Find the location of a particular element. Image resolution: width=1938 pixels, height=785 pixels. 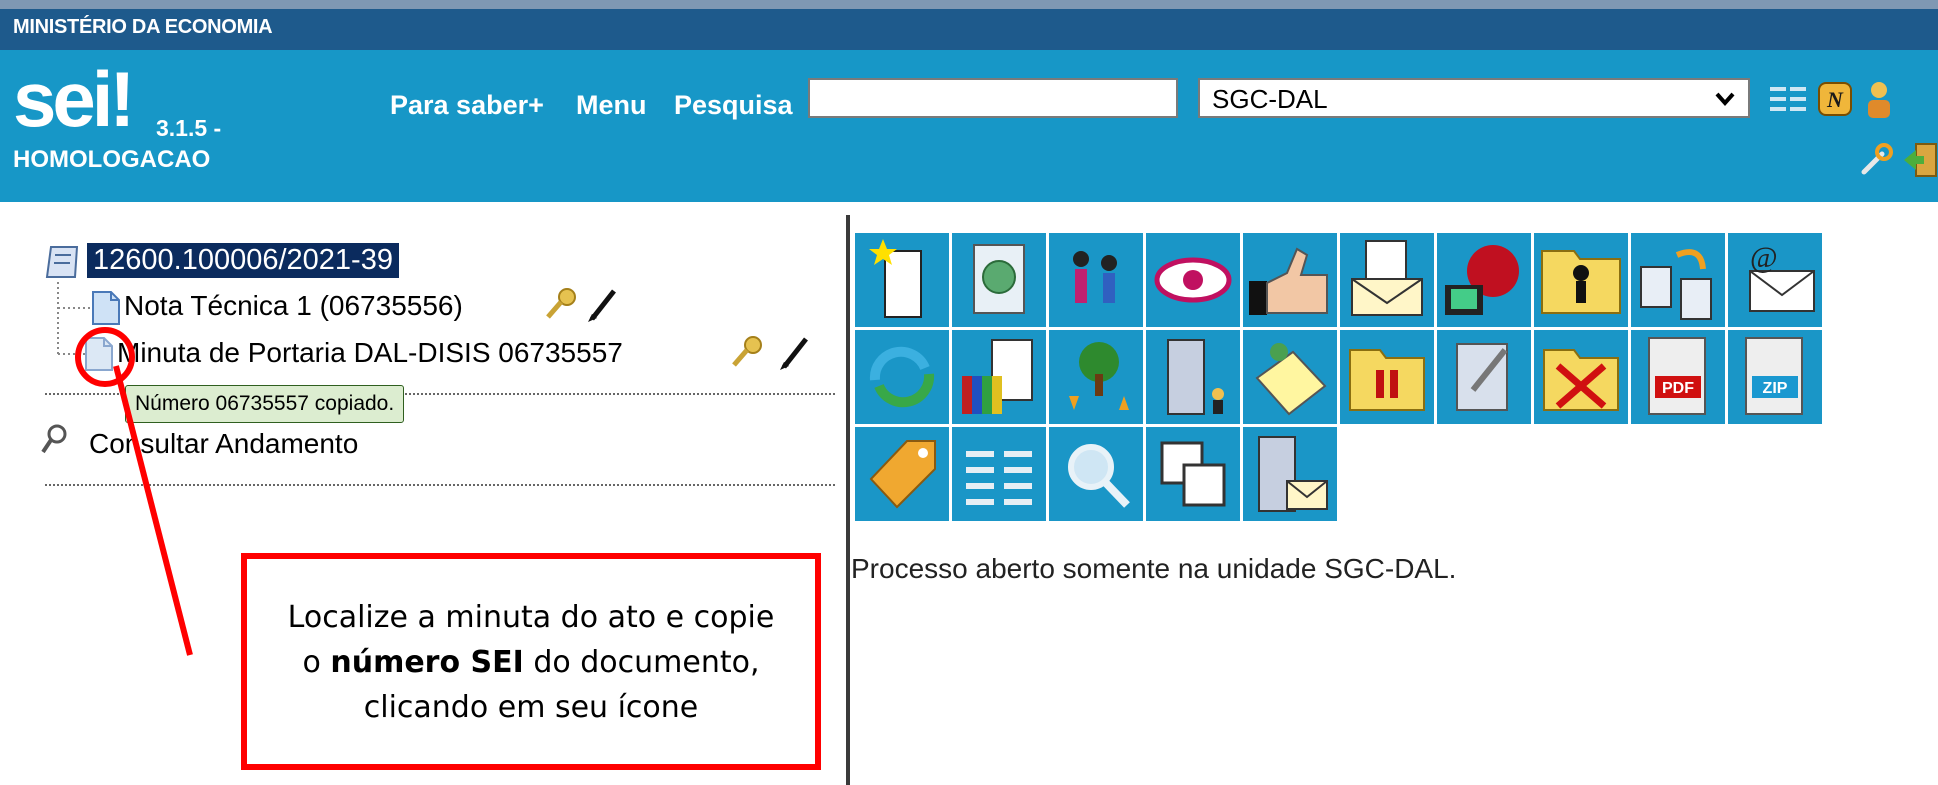

document-icon is located at coordinates (106, 308).